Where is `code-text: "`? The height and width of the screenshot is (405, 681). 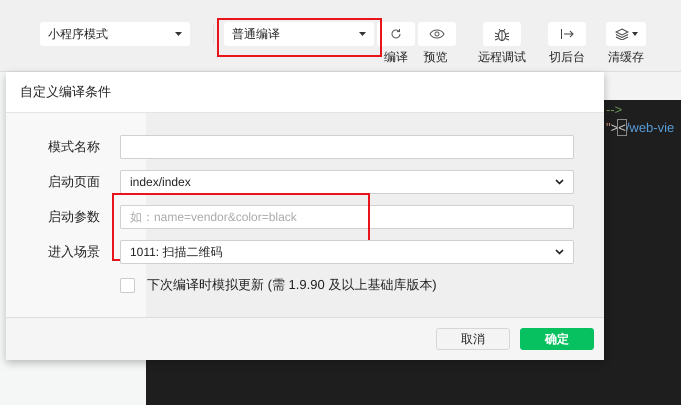 code-text: " is located at coordinates (608, 127).